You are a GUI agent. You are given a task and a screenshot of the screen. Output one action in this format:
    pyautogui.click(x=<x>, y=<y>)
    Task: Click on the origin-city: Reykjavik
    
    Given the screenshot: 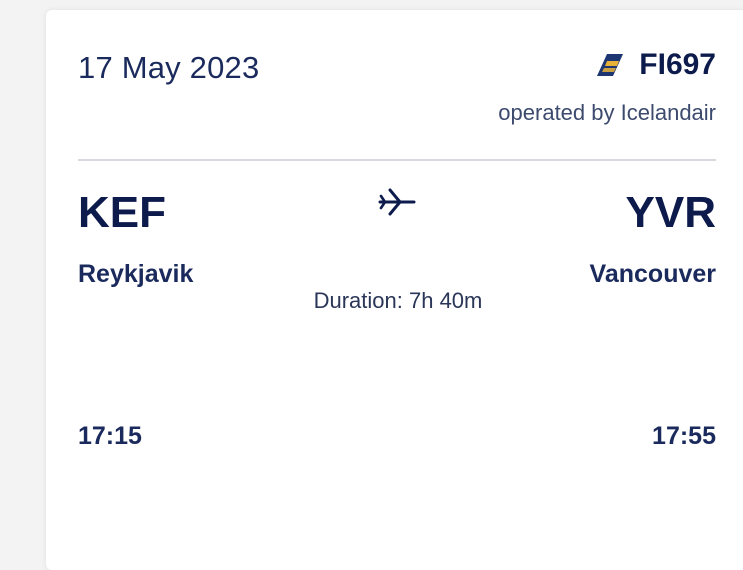 What is the action you would take?
    pyautogui.click(x=136, y=274)
    